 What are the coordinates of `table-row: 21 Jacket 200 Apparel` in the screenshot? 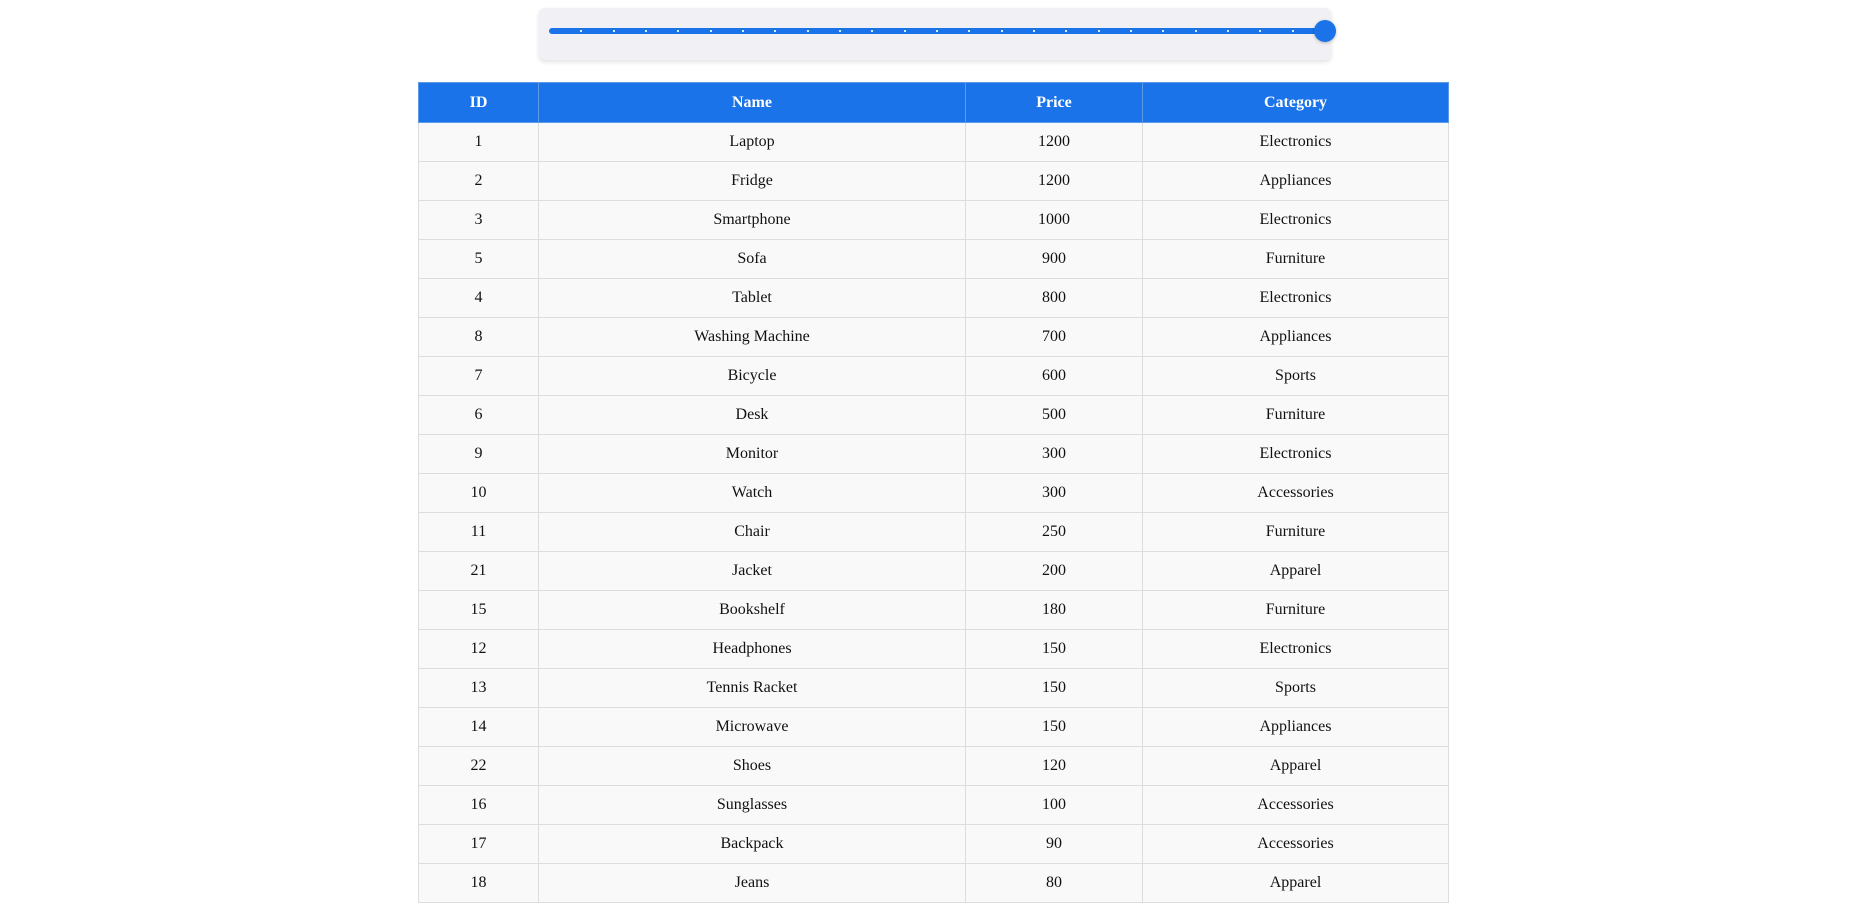 It's located at (933, 571).